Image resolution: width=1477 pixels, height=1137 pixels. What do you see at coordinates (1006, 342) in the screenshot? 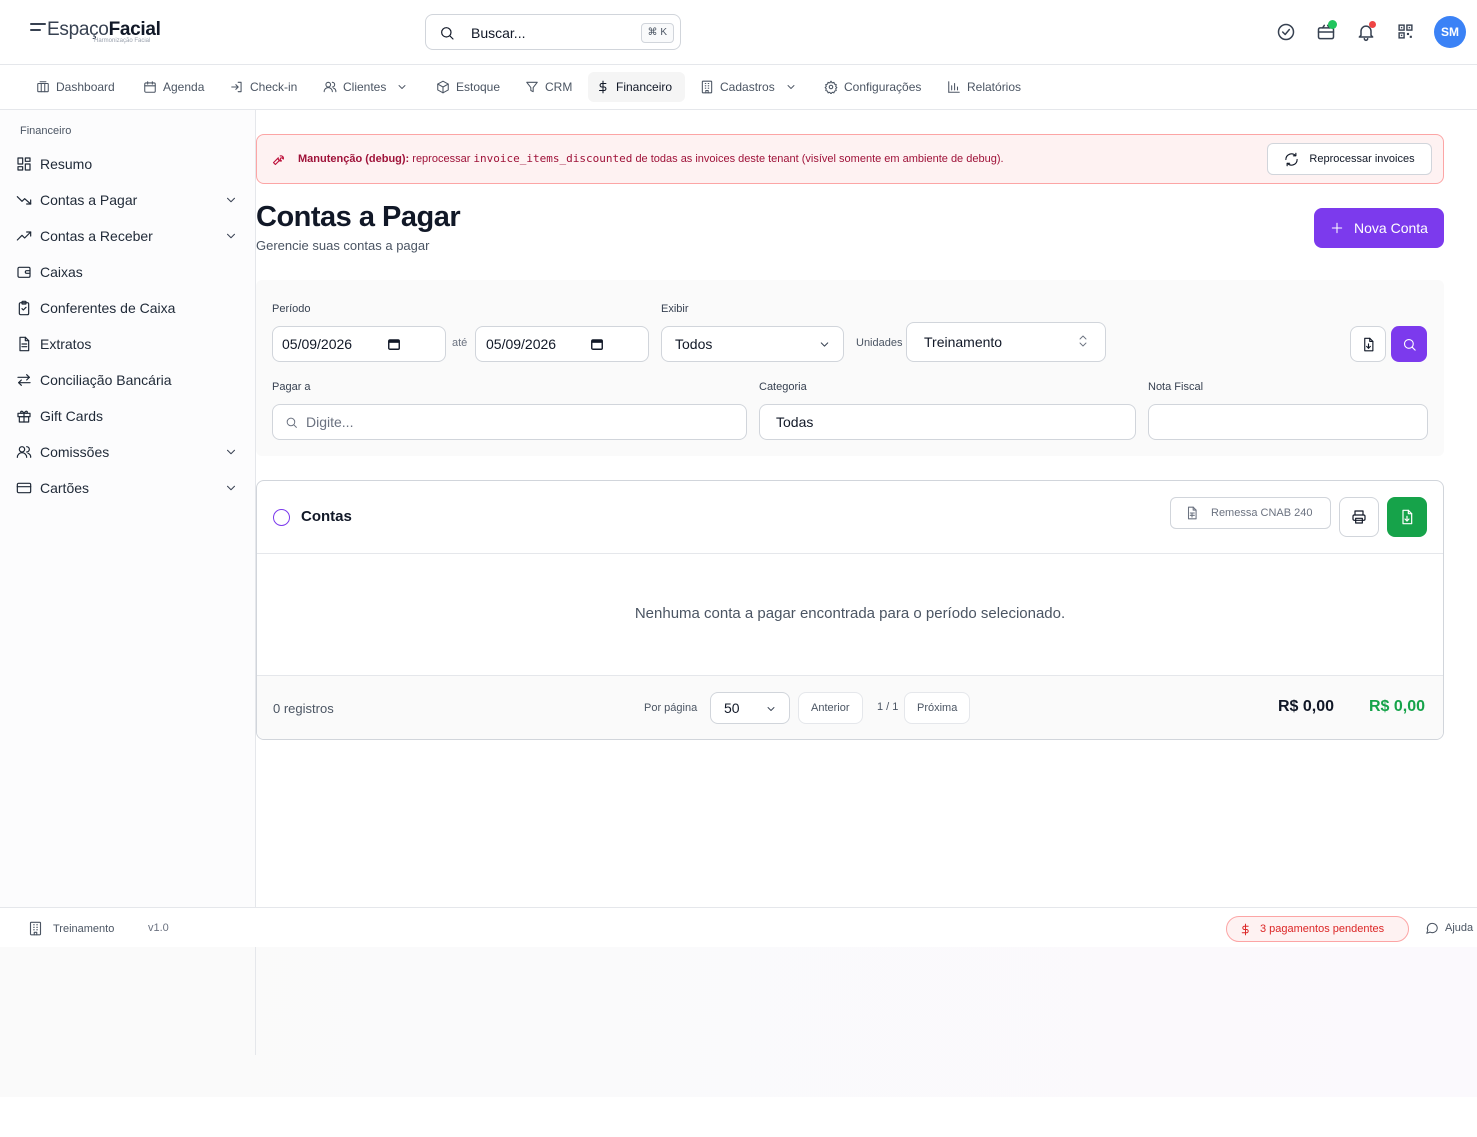
I see `units-select: Treinamento` at bounding box center [1006, 342].